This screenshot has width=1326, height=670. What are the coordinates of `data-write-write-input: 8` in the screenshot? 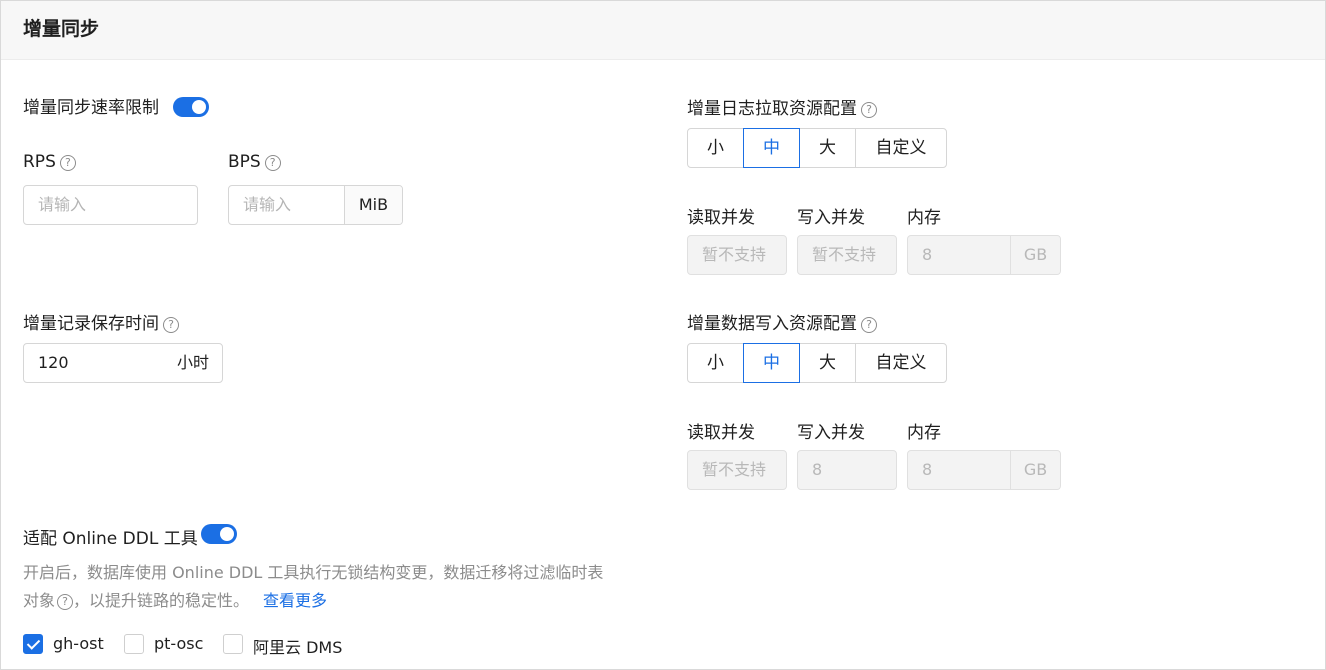 It's located at (847, 470).